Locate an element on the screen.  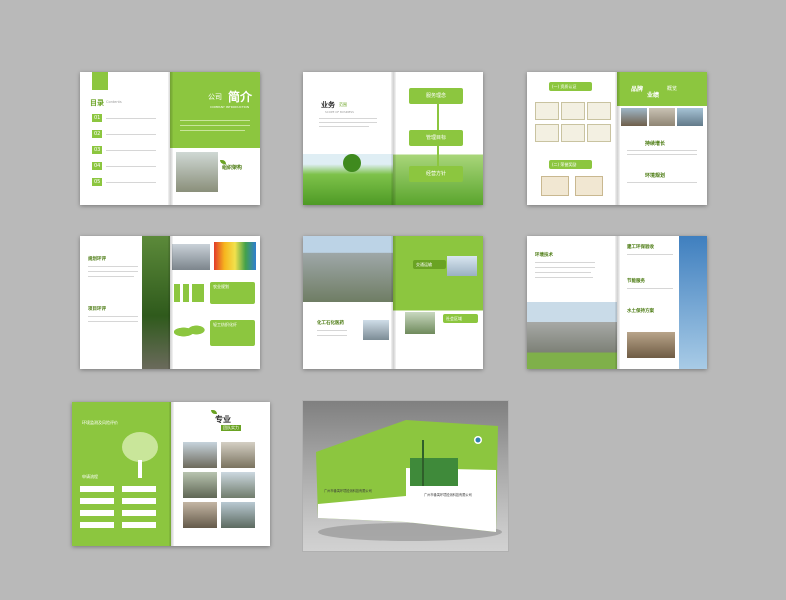
cover-company-name: 广州市番禺环境检测科技有限公司 is located at coordinates (448, 495).